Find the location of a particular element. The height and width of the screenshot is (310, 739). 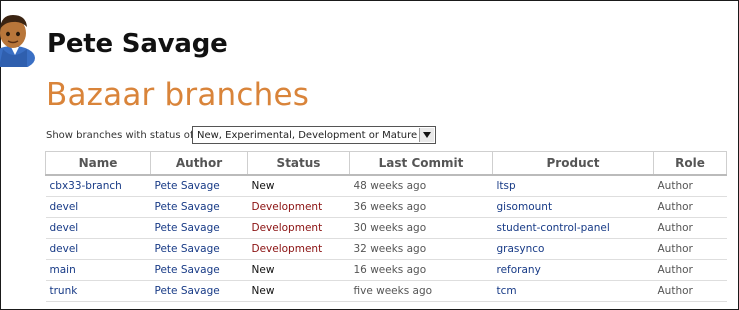

dropdown-arrow-icon is located at coordinates (426, 135).